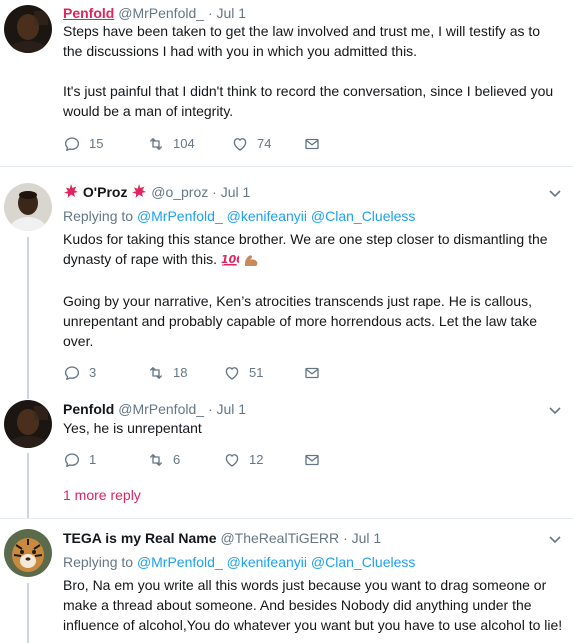 This screenshot has height=643, width=573. Describe the element at coordinates (232, 261) in the screenshot. I see `hundred-emoji: 100` at that location.